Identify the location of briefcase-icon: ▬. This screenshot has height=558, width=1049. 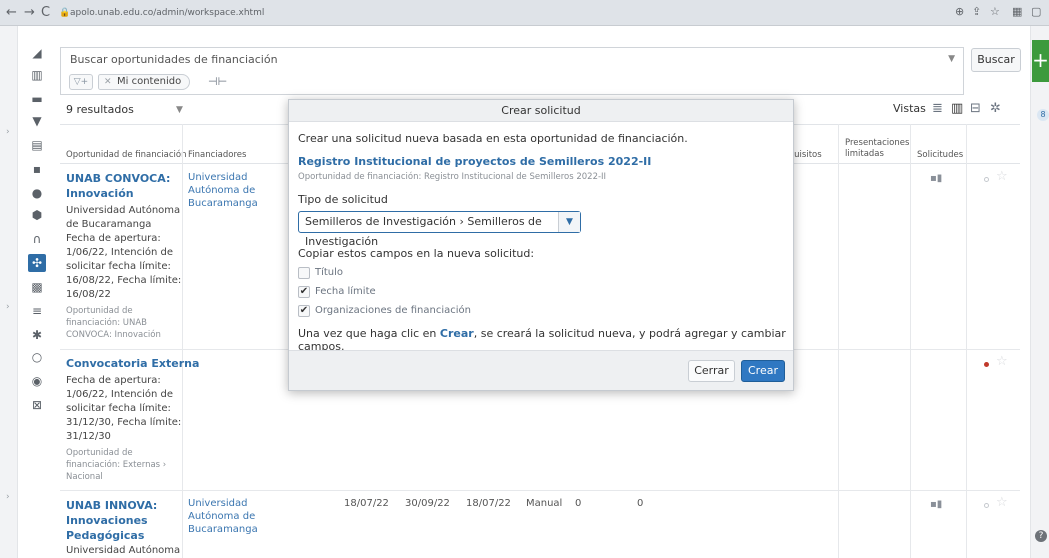
(37, 99).